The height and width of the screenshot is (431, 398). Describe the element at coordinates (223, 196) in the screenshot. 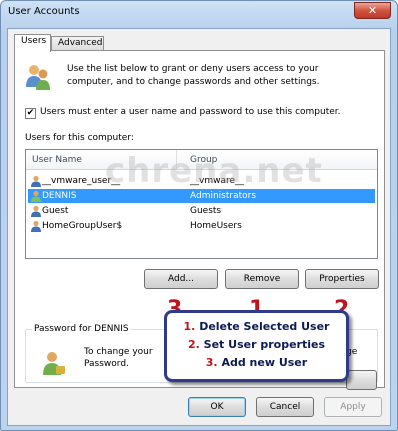

I see `user-group: Administrators` at that location.